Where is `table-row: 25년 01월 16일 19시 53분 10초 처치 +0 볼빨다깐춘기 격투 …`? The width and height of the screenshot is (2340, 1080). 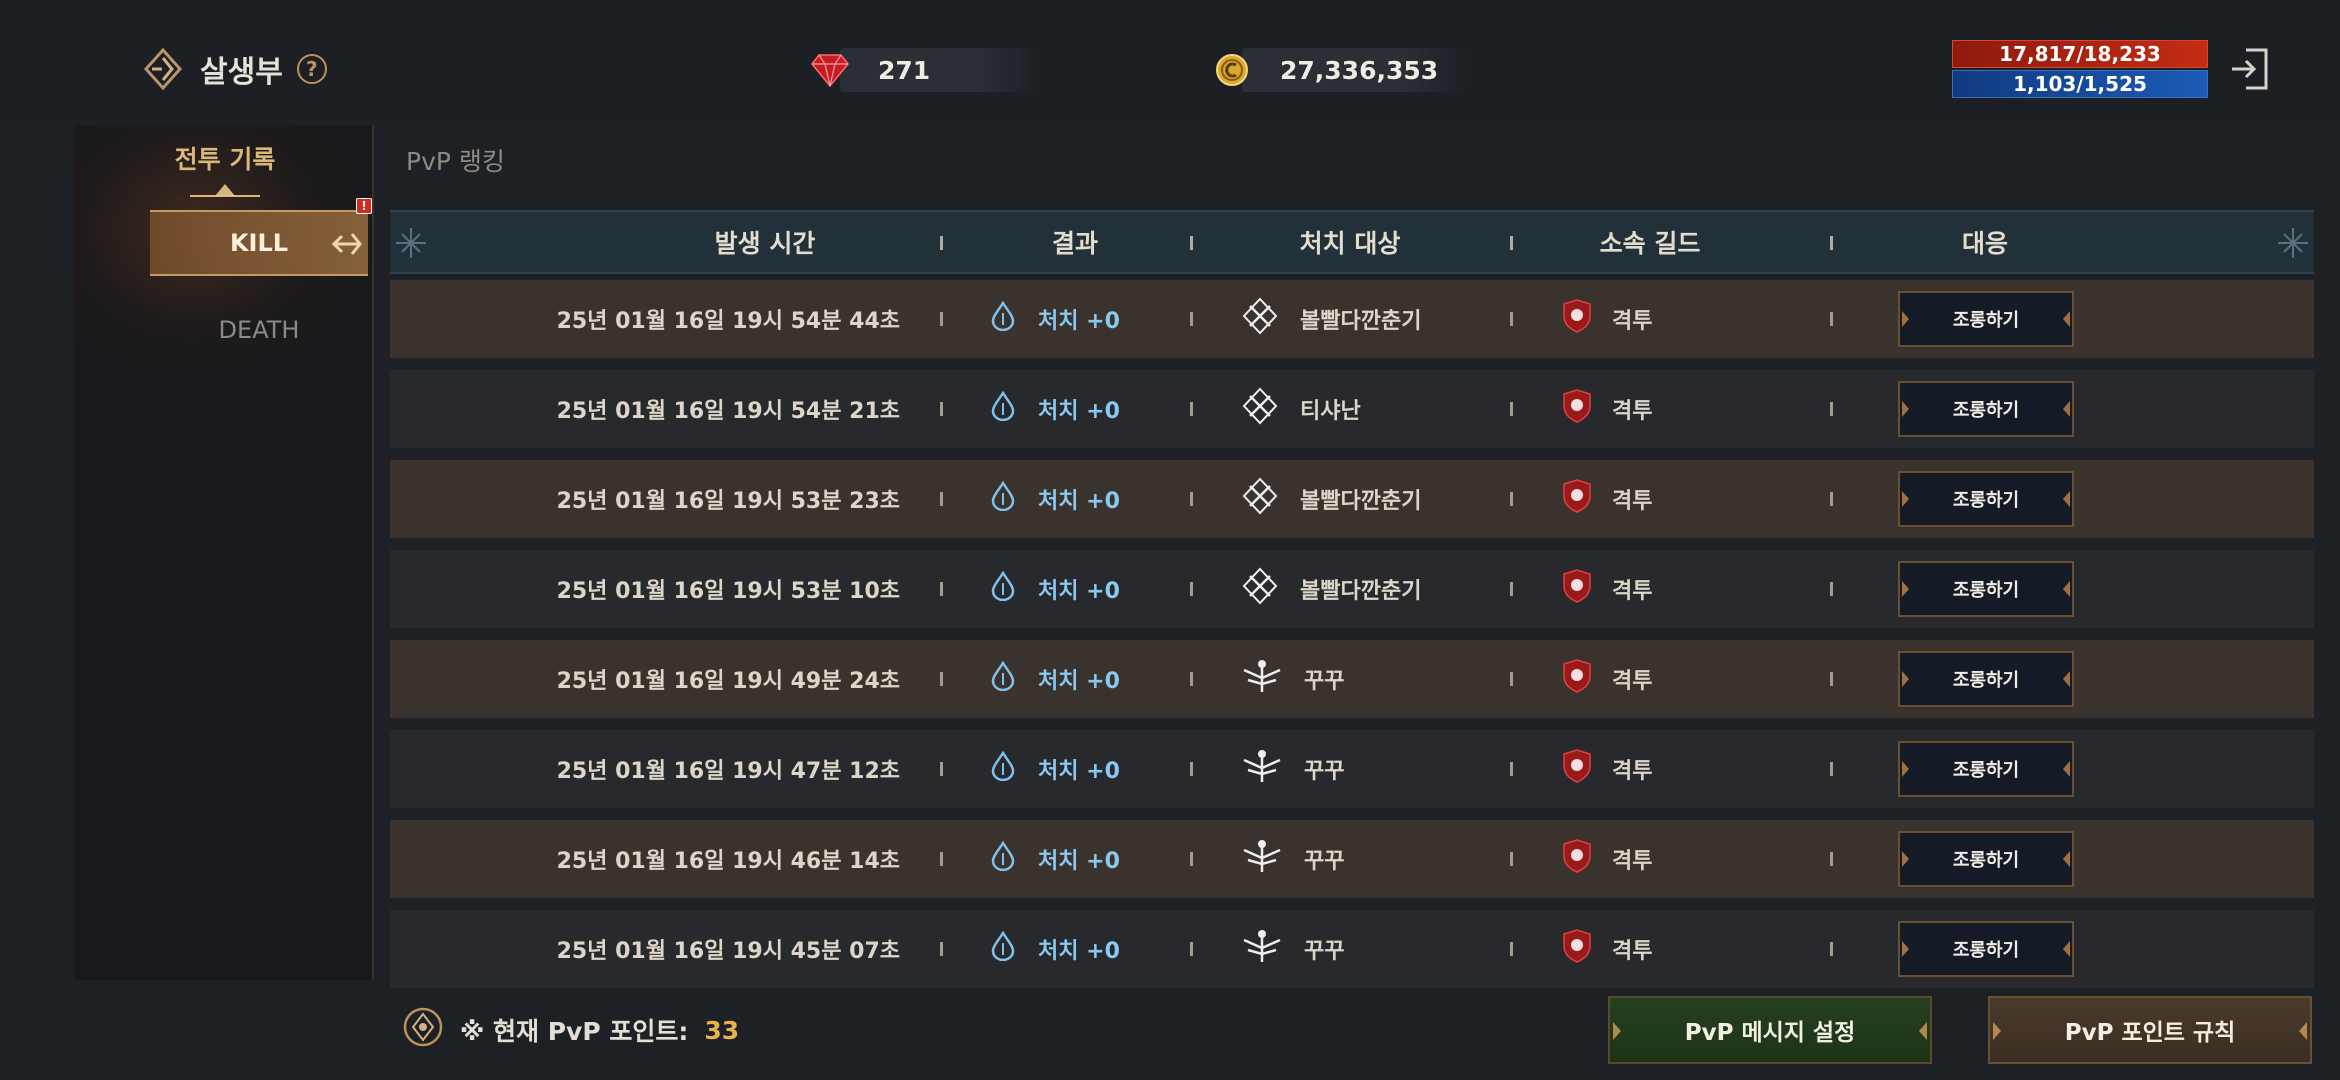 table-row: 25년 01월 16일 19시 53분 10초 처치 +0 볼빨다깐춘기 격투 … is located at coordinates (1352, 589).